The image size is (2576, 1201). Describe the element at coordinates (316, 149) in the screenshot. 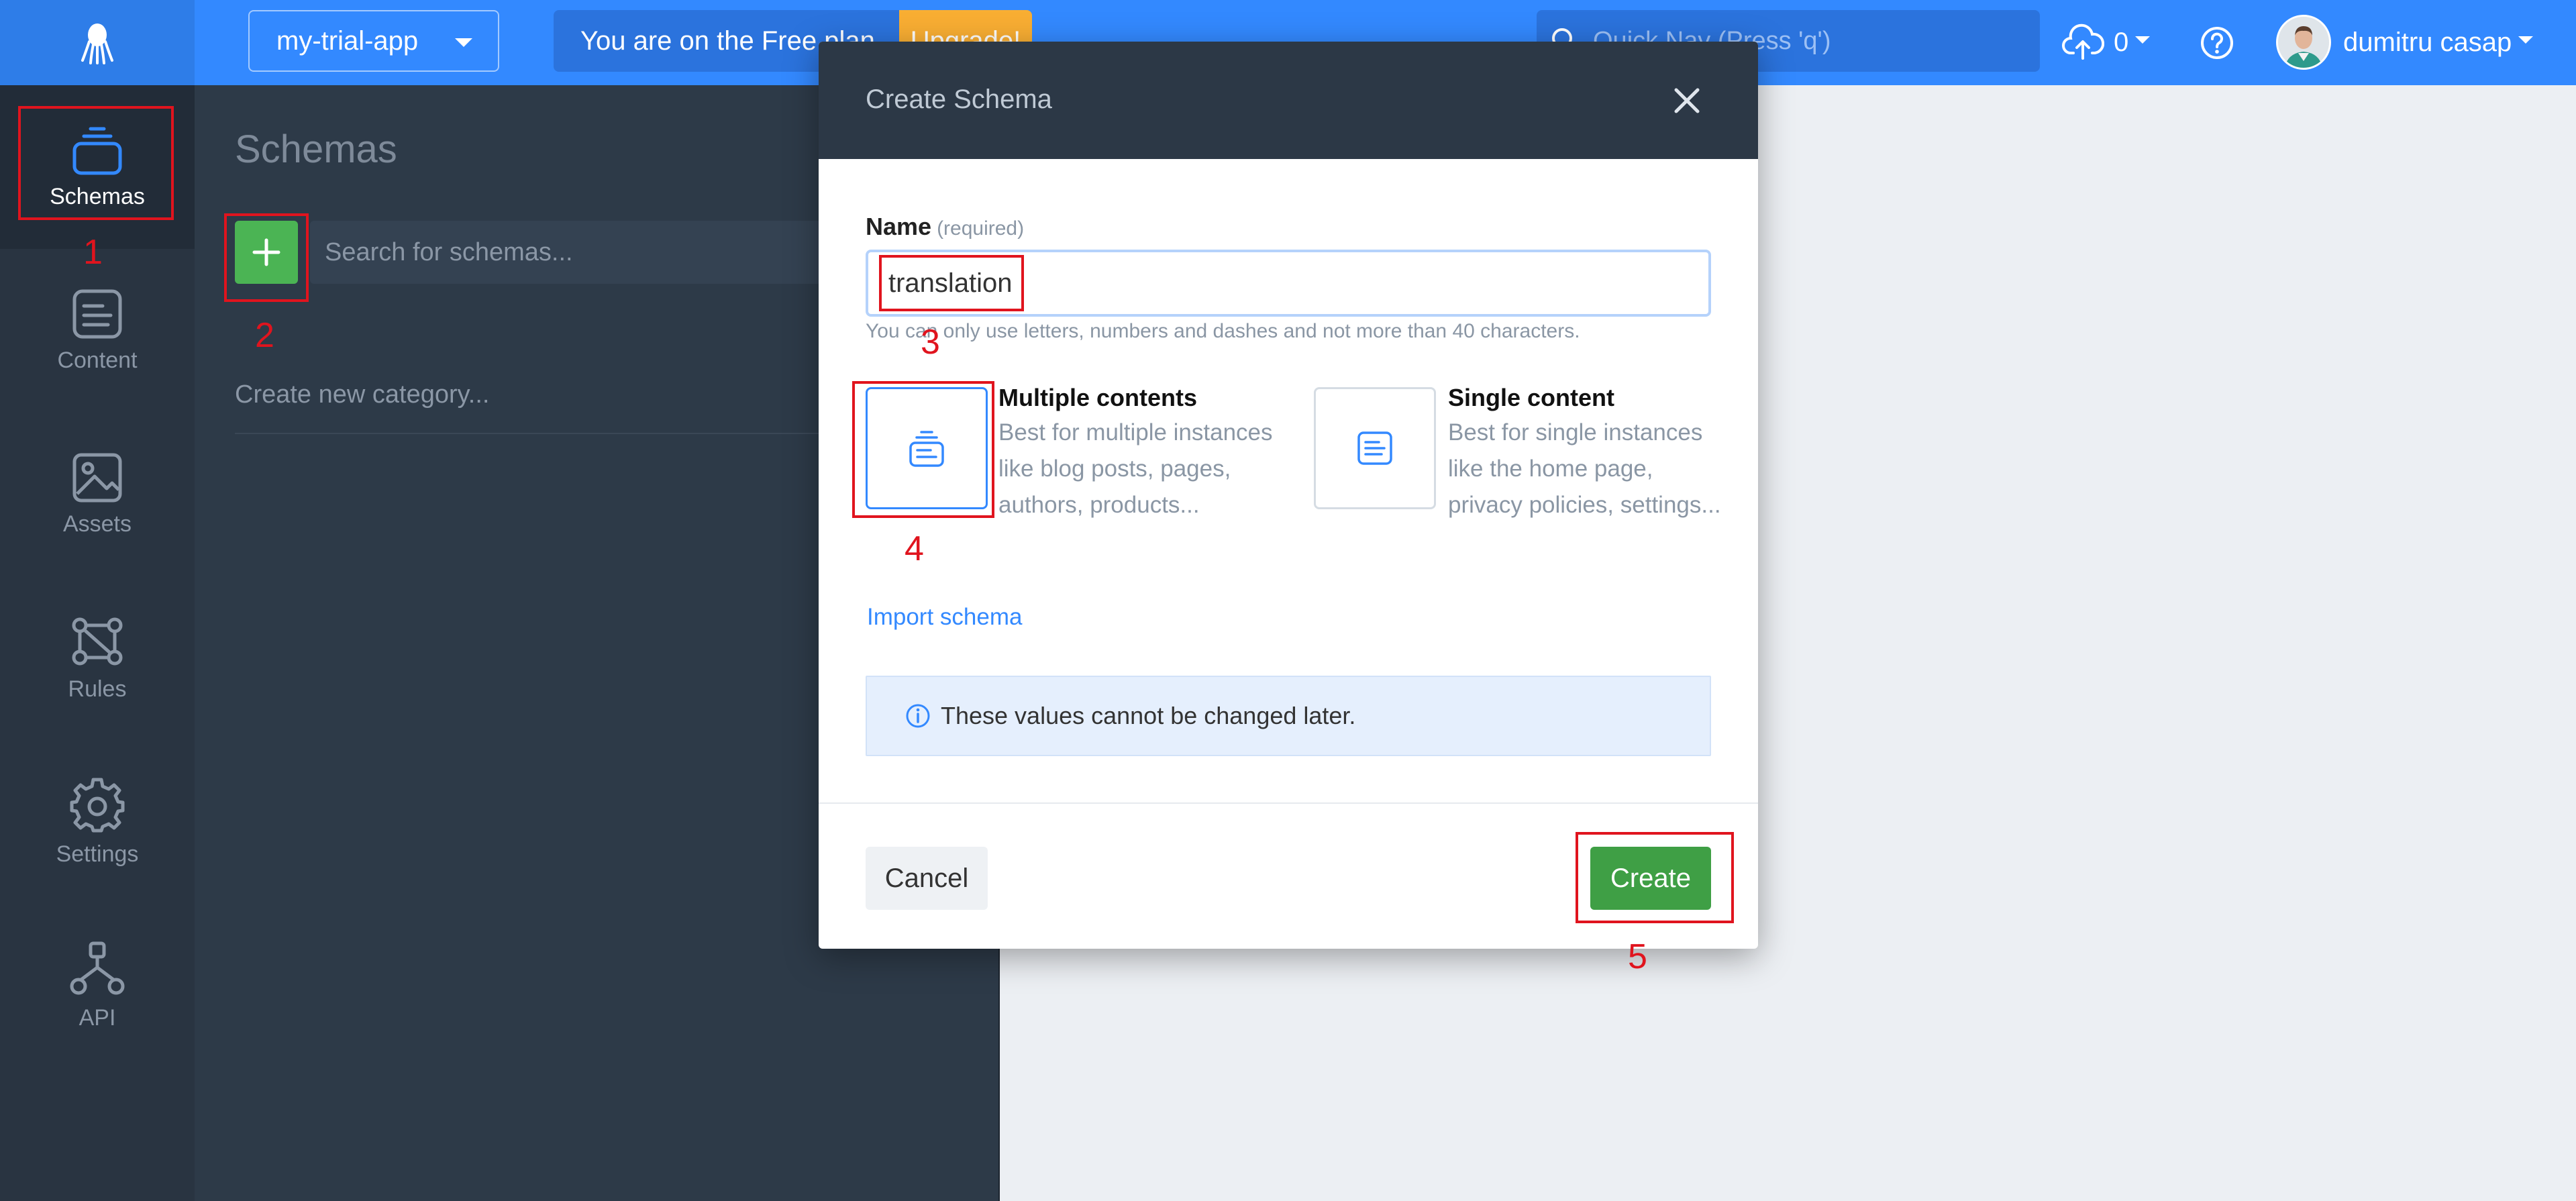

I see `page-title: Schemas` at that location.